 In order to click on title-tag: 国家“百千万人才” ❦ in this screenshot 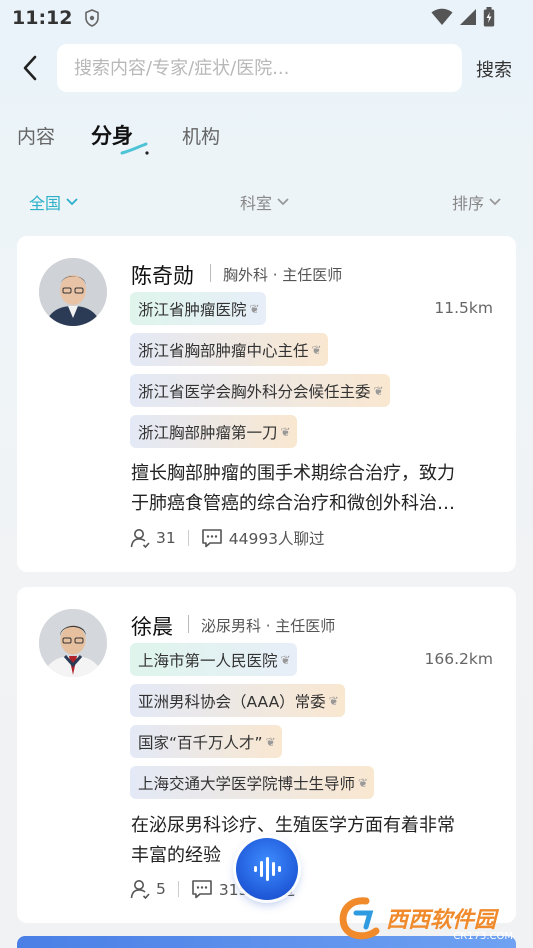, I will do `click(206, 741)`.